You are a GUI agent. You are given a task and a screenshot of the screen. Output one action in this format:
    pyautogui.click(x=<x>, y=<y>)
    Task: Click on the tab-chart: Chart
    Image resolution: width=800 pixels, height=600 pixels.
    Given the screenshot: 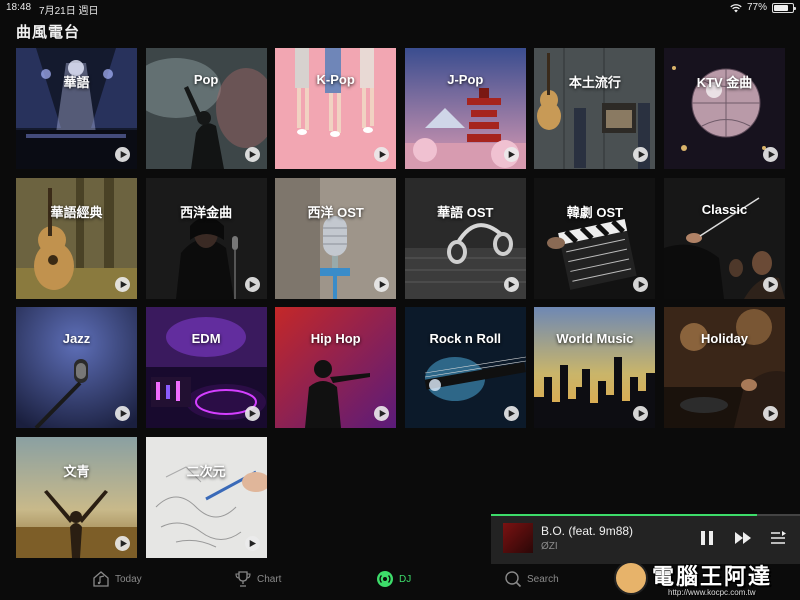 What is the action you would take?
    pyautogui.click(x=257, y=579)
    